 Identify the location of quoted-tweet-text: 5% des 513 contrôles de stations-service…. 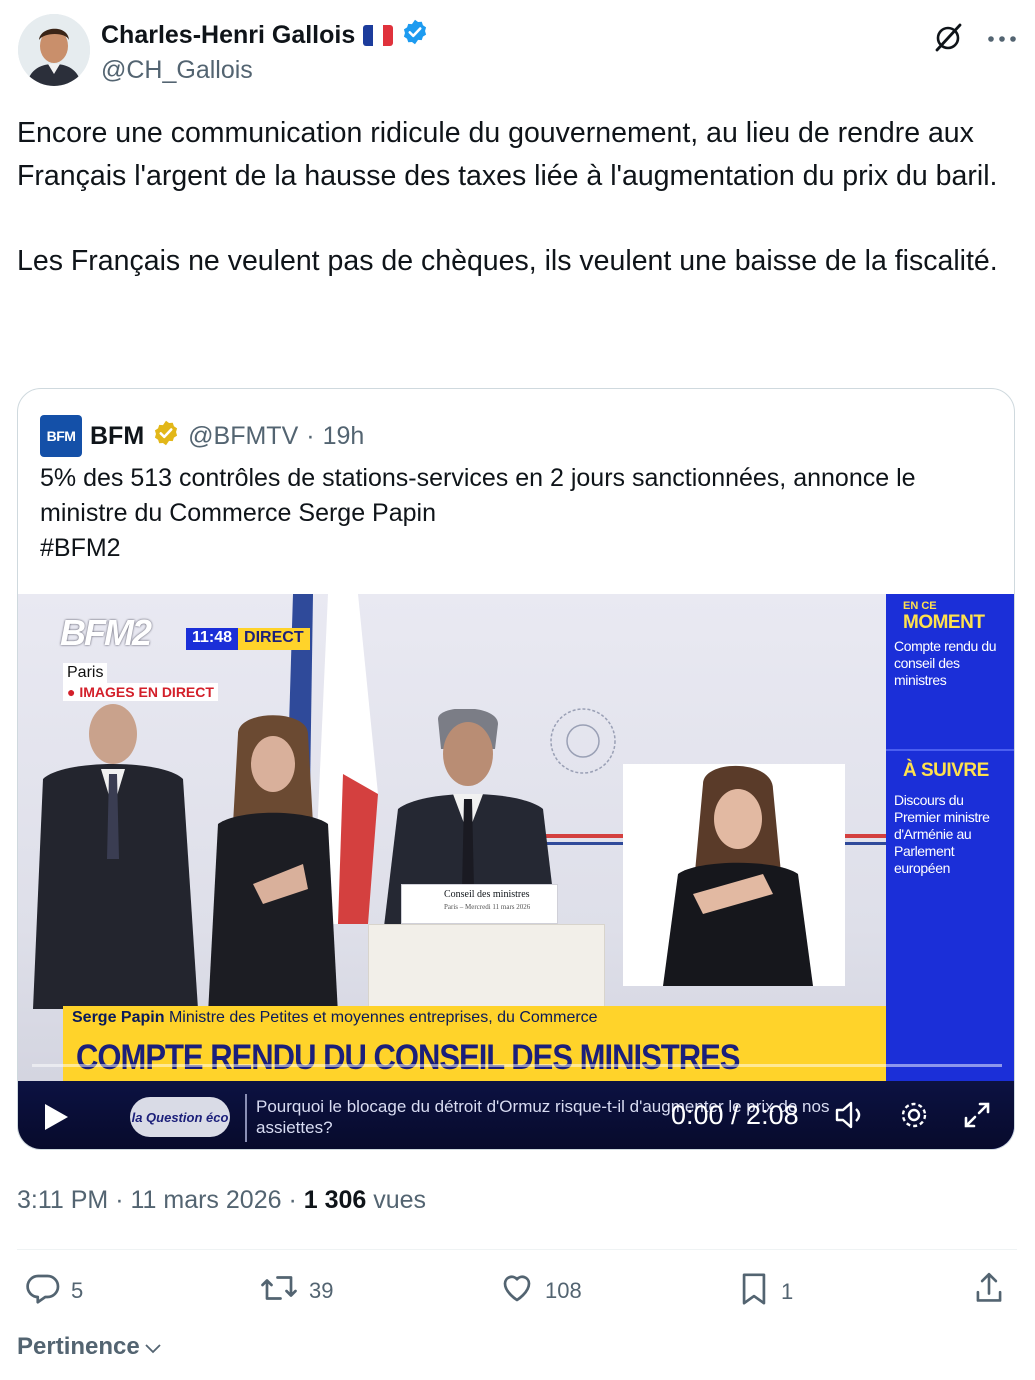
(478, 513).